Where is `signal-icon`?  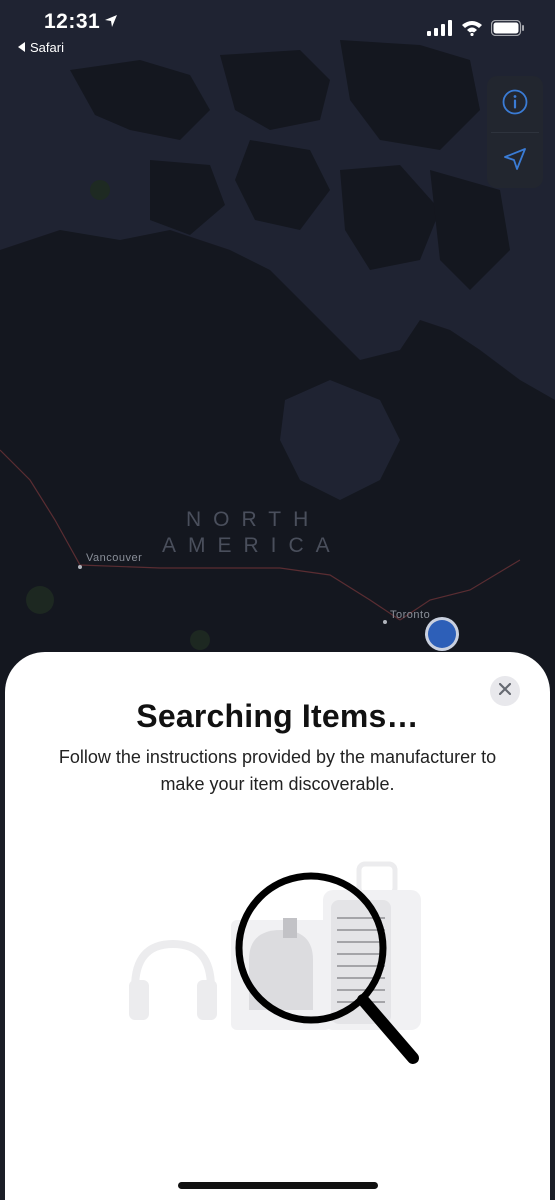
signal-icon is located at coordinates (440, 30).